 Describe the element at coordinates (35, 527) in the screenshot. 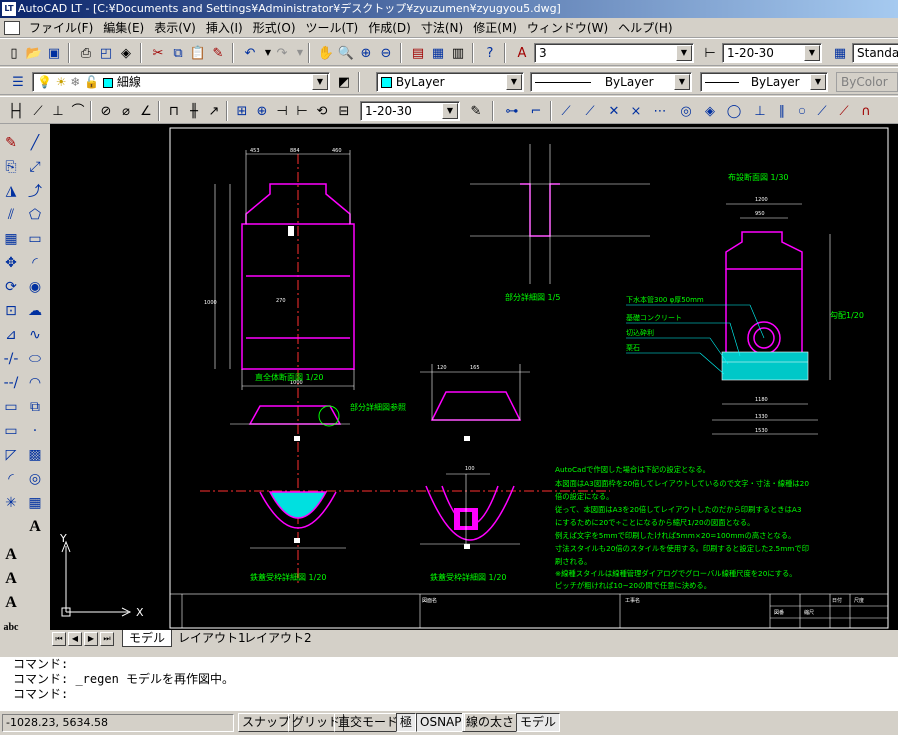

I see `mtext-icon: A` at that location.